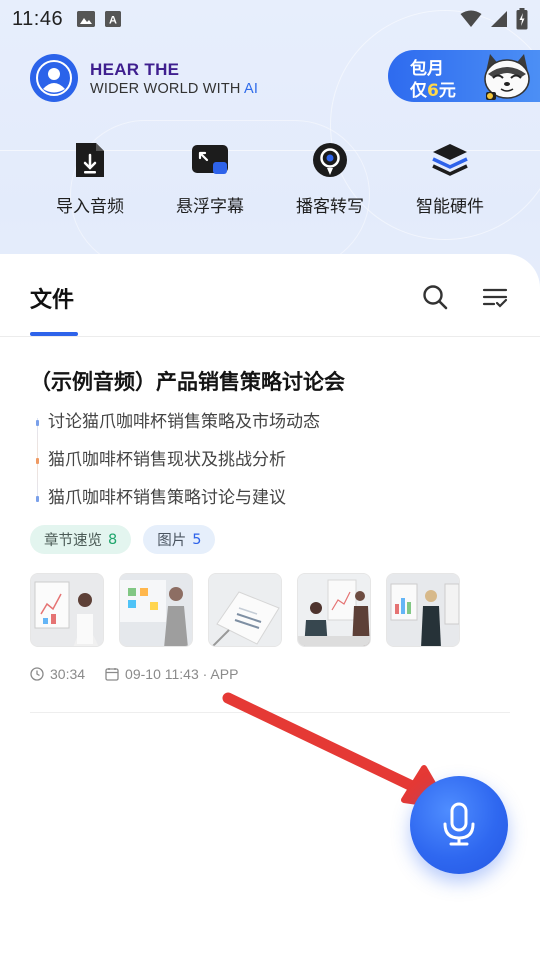  I want to click on user-icon, so click(54, 78).